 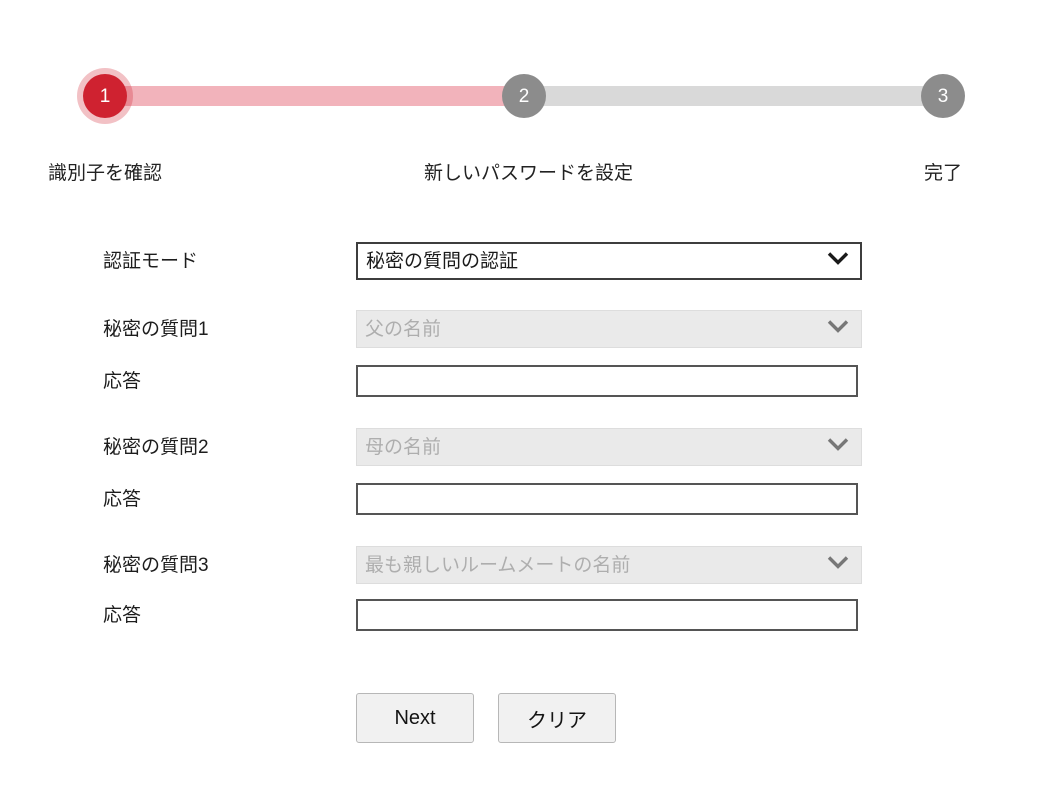 I want to click on question-3-label: 秘密の質問3, so click(x=156, y=565).